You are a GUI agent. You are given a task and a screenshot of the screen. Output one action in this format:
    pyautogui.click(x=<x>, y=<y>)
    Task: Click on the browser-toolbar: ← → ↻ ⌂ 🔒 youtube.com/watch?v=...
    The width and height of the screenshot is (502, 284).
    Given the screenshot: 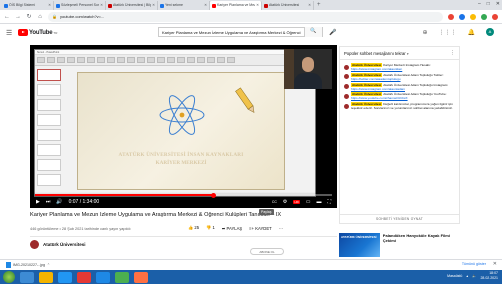 What is the action you would take?
    pyautogui.click(x=251, y=17)
    